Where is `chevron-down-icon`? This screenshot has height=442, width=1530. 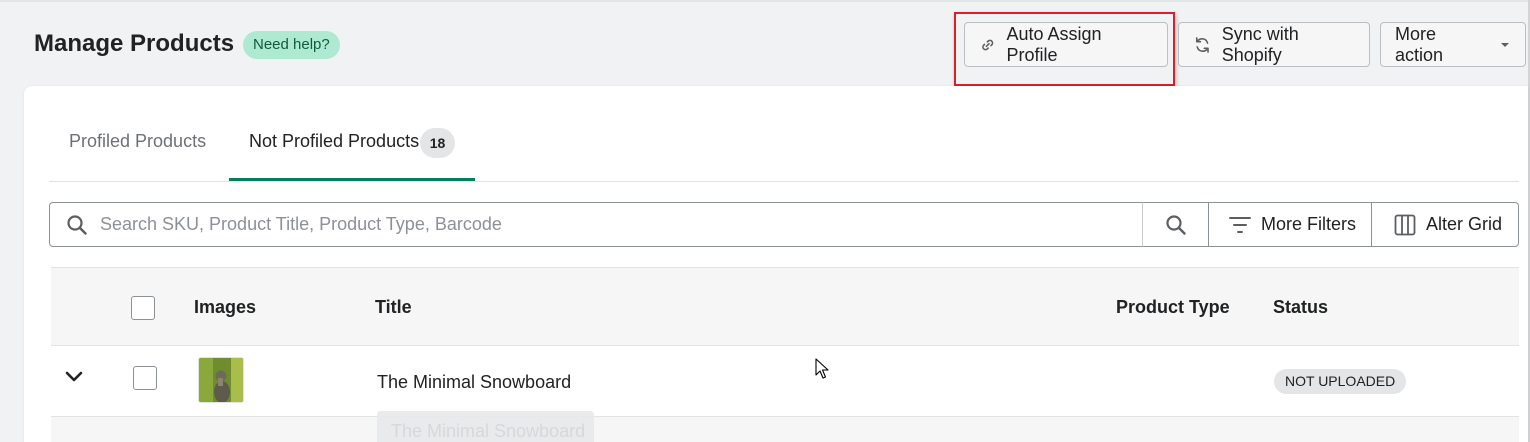
chevron-down-icon is located at coordinates (74, 377).